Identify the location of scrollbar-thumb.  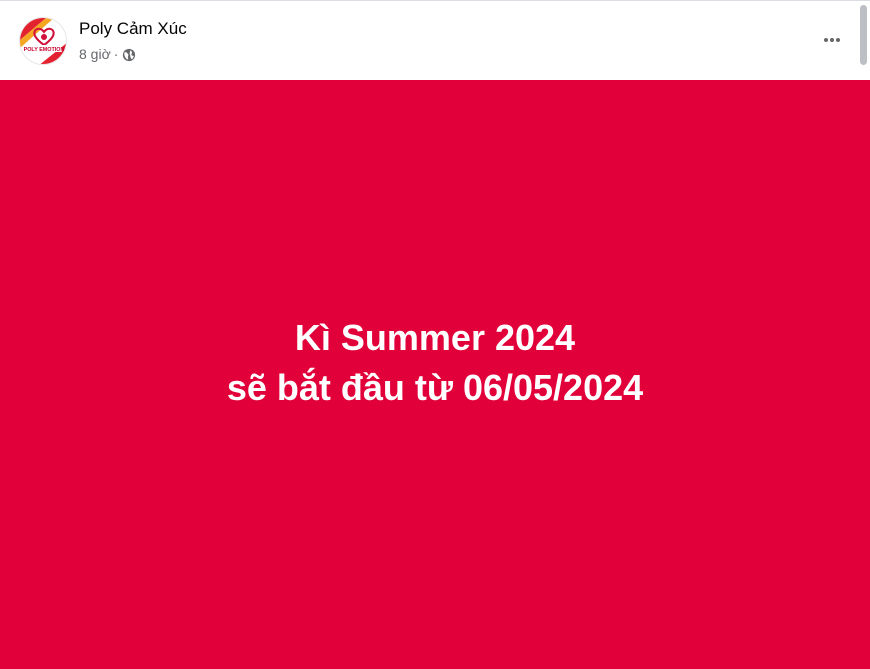
(863, 35).